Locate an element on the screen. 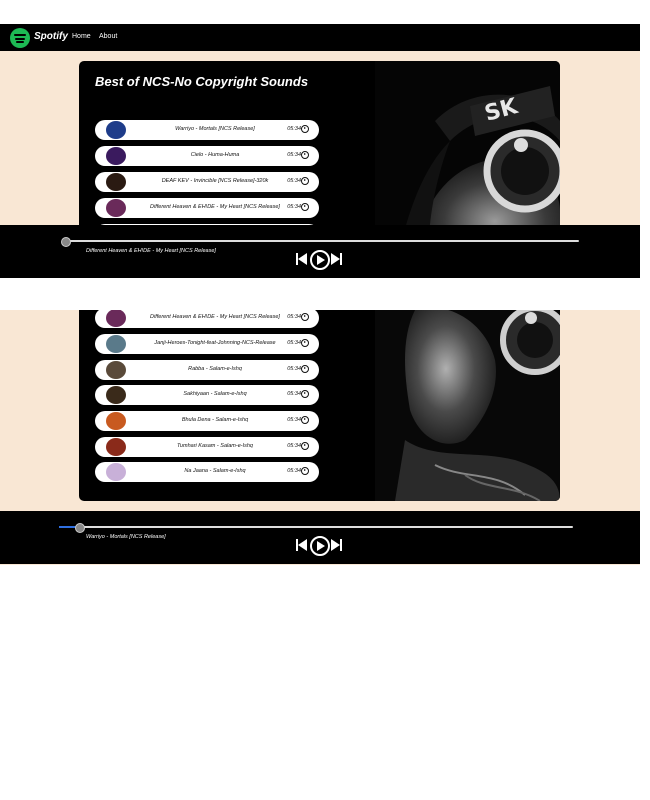 The image size is (650, 800). song-title: DEAF KEV - Invincible [NCS Release]-320k is located at coordinates (215, 181).